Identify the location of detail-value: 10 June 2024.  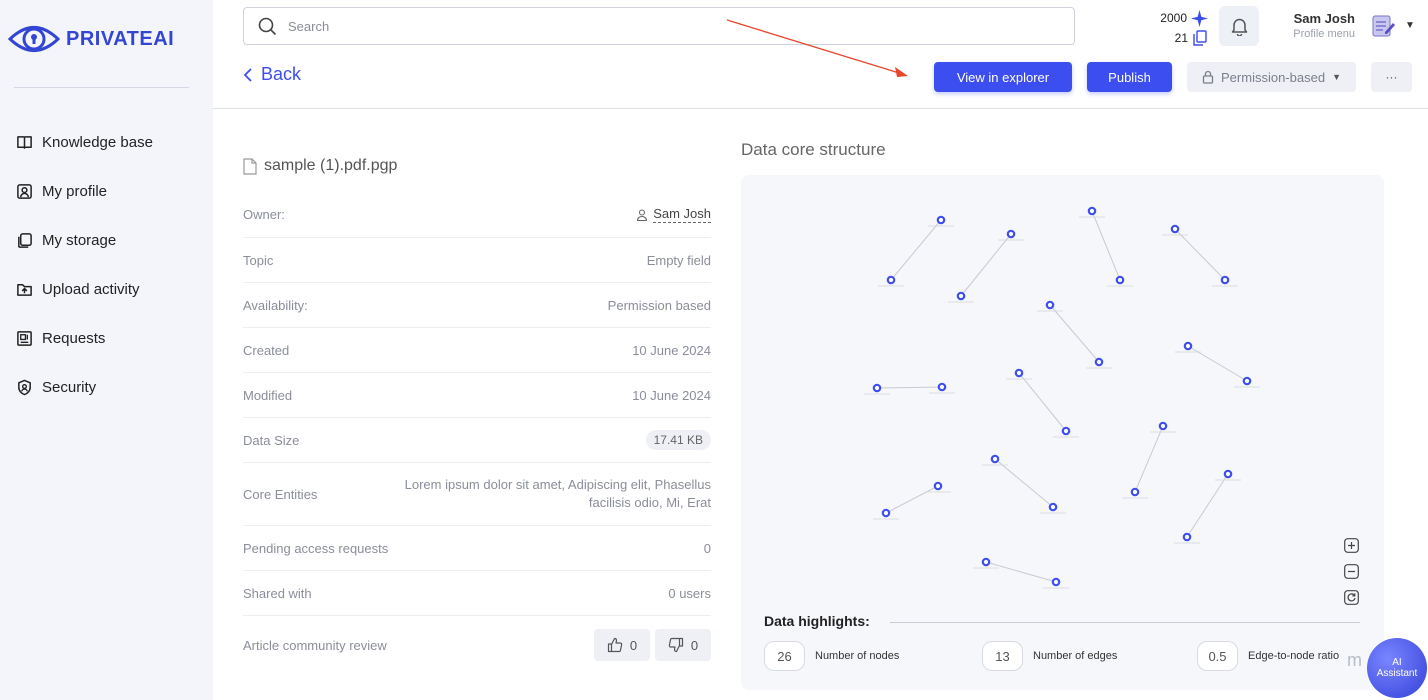
(671, 395).